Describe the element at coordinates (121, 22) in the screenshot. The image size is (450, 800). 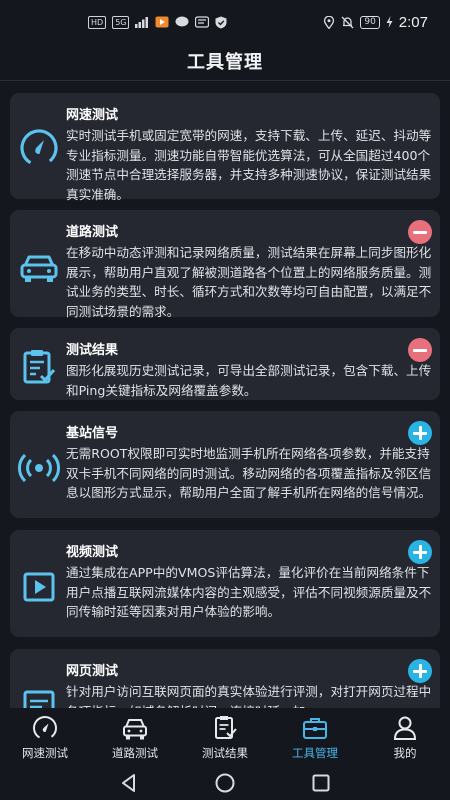
I see `network-badge: 5G` at that location.